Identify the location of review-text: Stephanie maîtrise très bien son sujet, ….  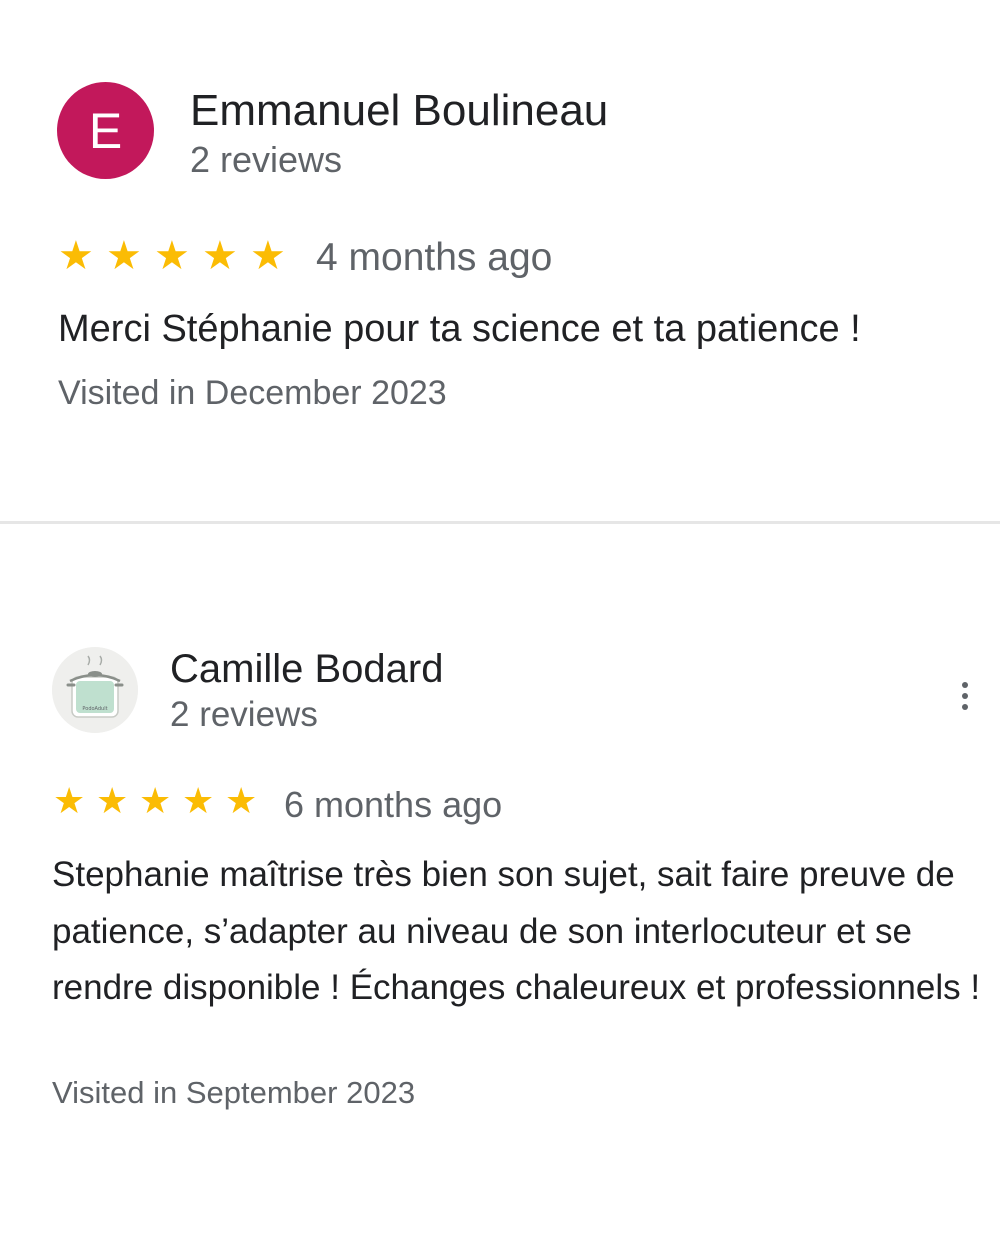
(516, 931).